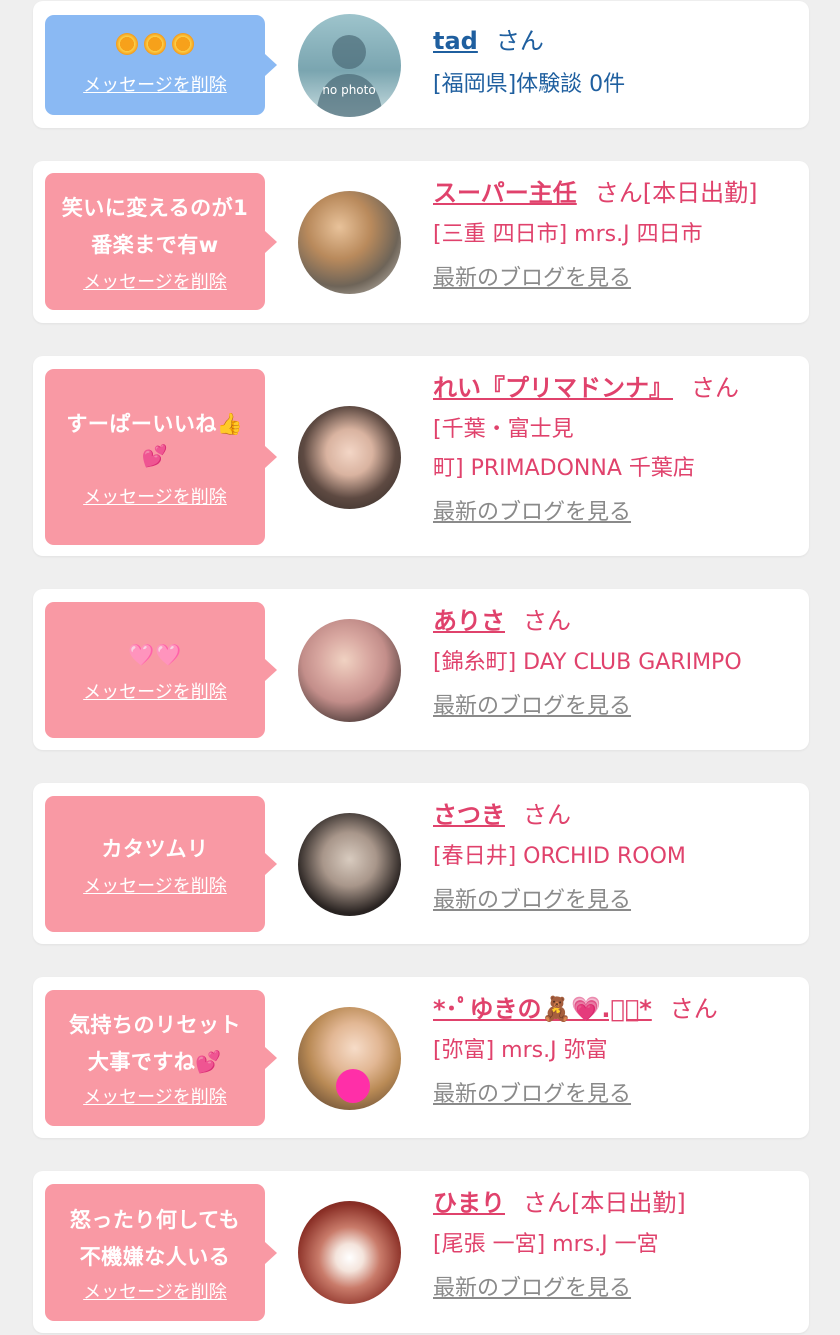 The image size is (840, 1335). I want to click on message-text, so click(155, 48).